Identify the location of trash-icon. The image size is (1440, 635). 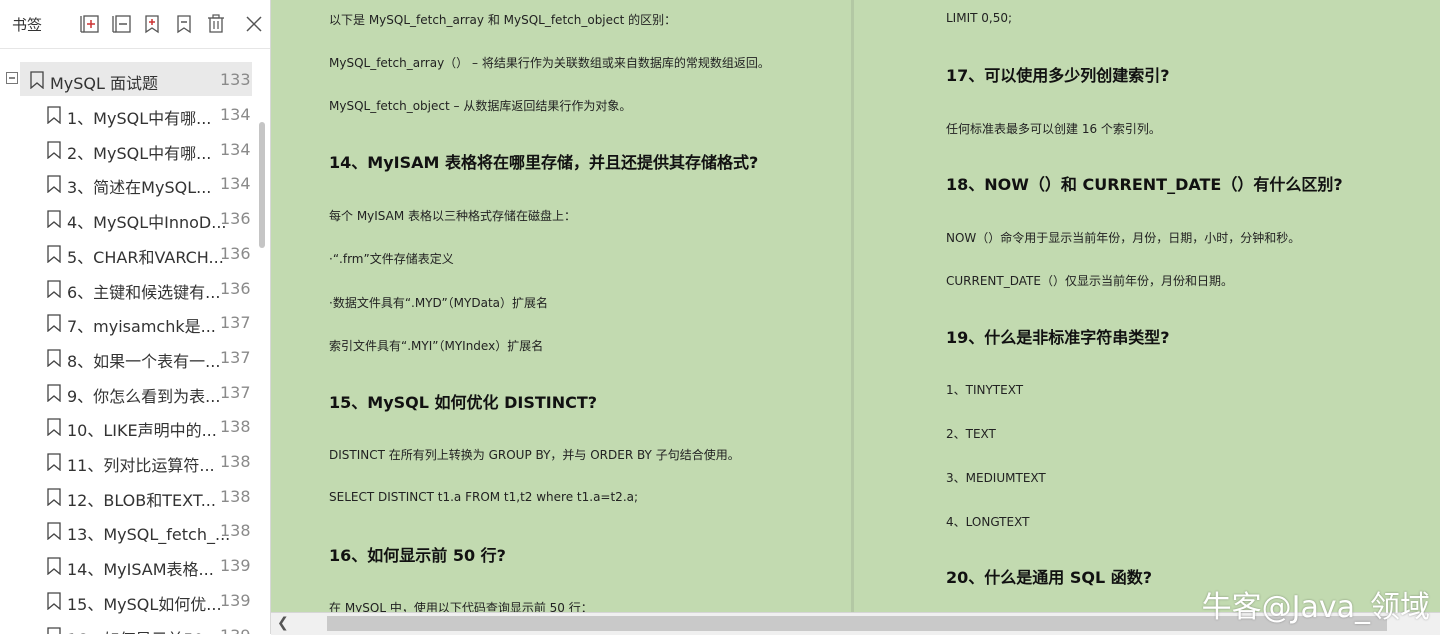
(216, 24).